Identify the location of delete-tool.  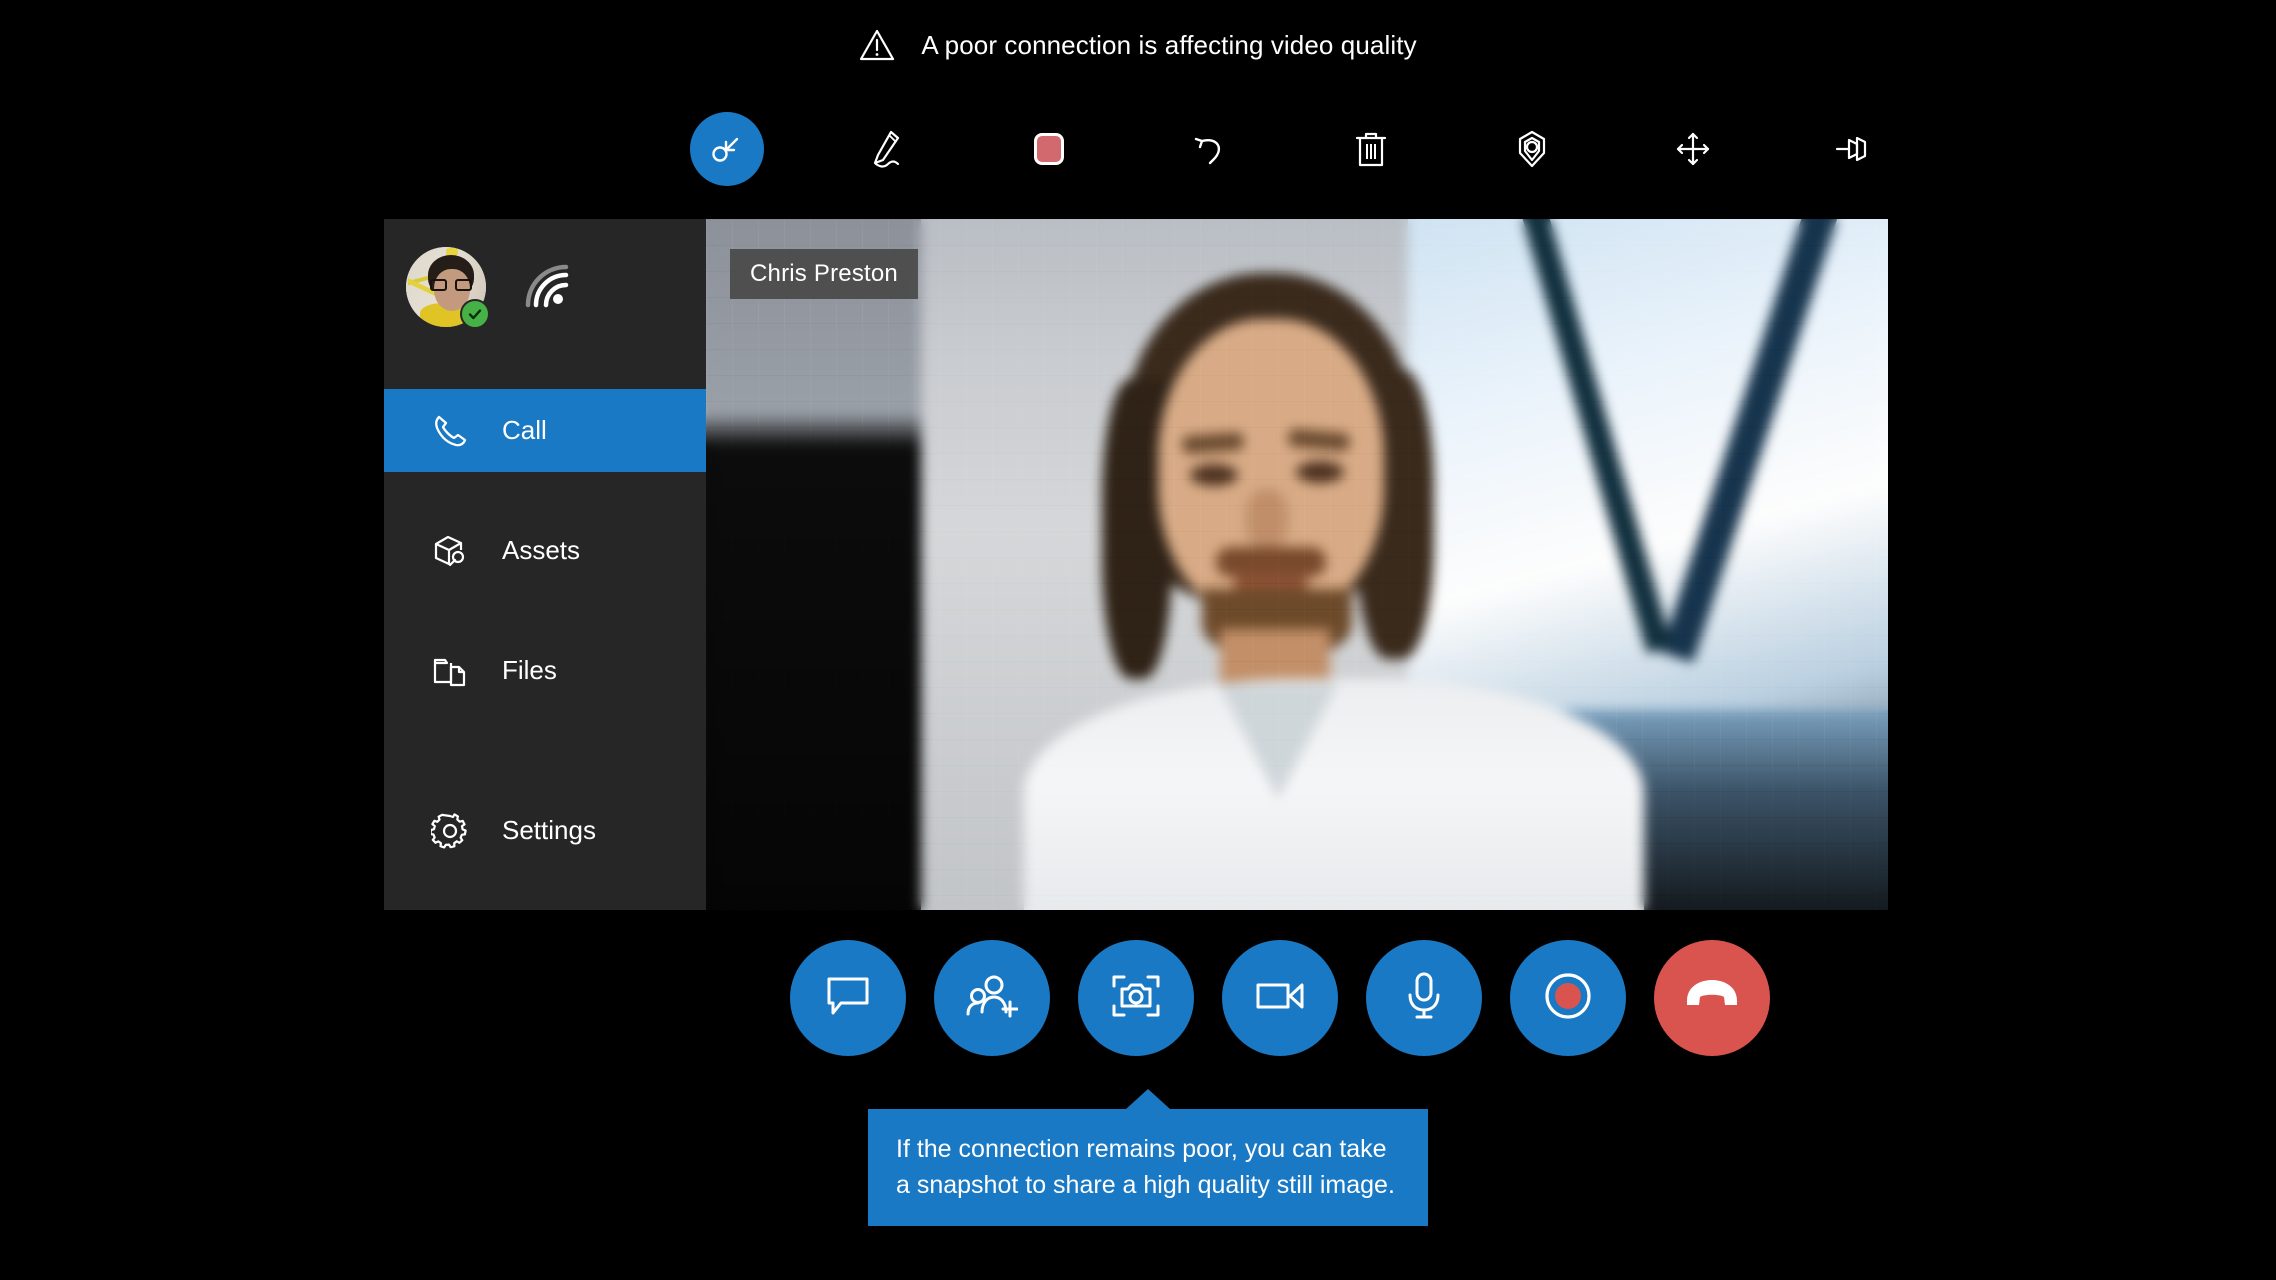
(1371, 149).